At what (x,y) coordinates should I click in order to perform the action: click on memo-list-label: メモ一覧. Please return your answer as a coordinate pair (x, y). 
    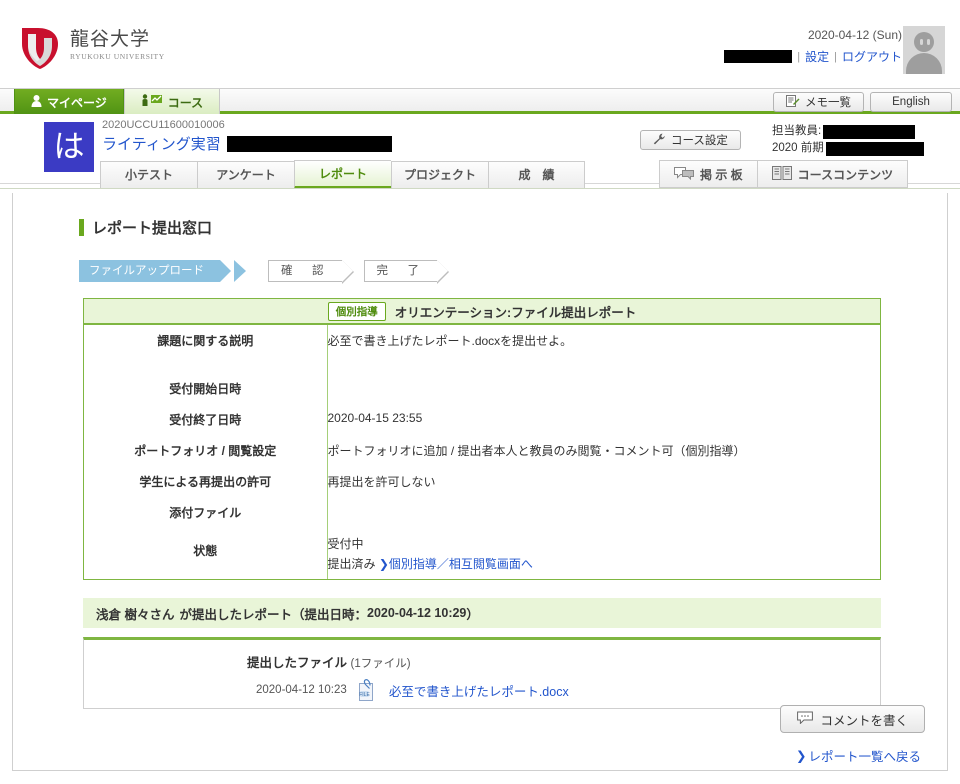
    Looking at the image, I should click on (828, 103).